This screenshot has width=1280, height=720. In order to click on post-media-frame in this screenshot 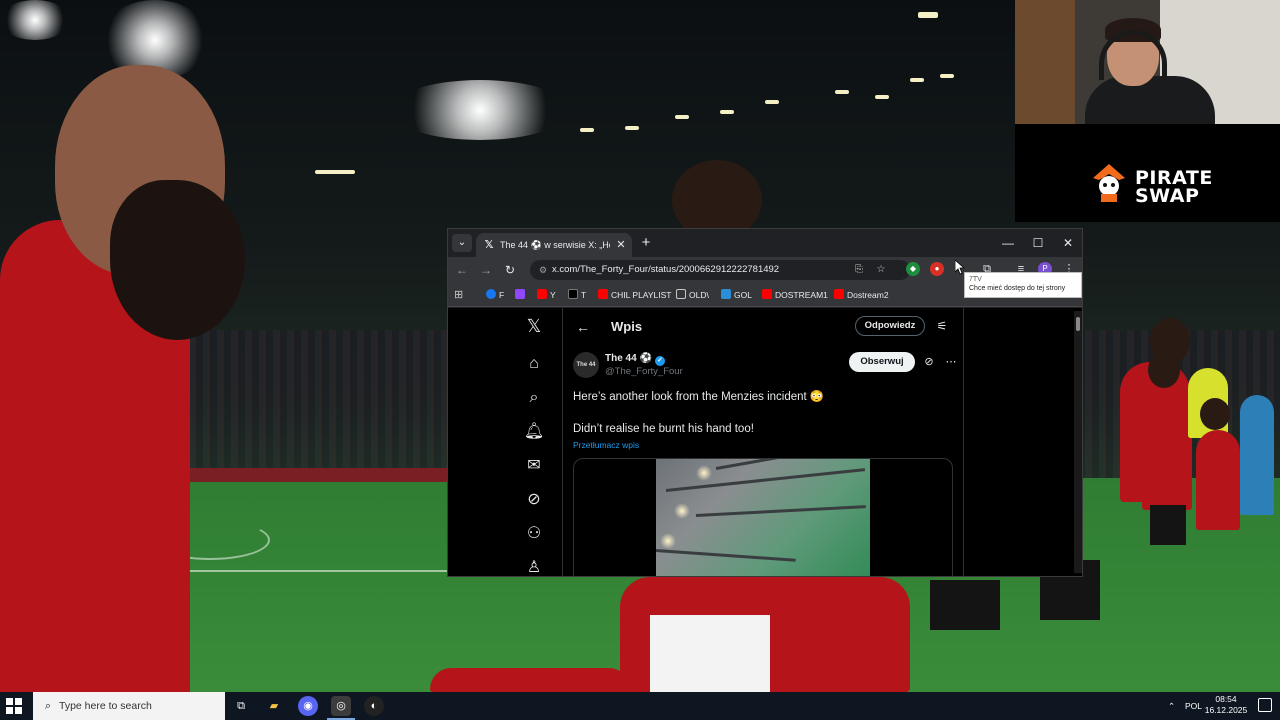, I will do `click(763, 517)`.